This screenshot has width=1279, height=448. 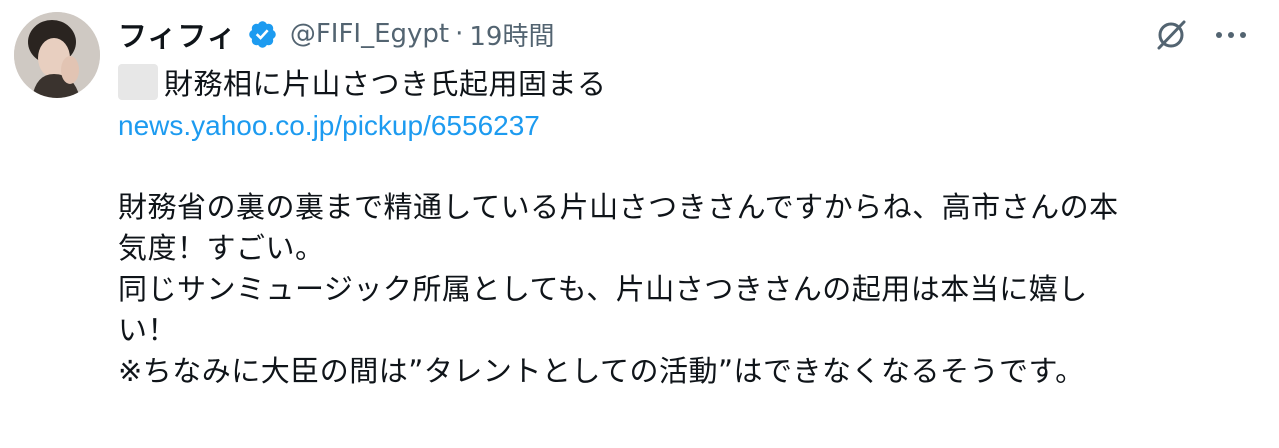 What do you see at coordinates (603, 289) in the screenshot?
I see `tweet-body-line: 同じサンミュージック所属としても、片山さつきさんの起用は本当に嬉し` at bounding box center [603, 289].